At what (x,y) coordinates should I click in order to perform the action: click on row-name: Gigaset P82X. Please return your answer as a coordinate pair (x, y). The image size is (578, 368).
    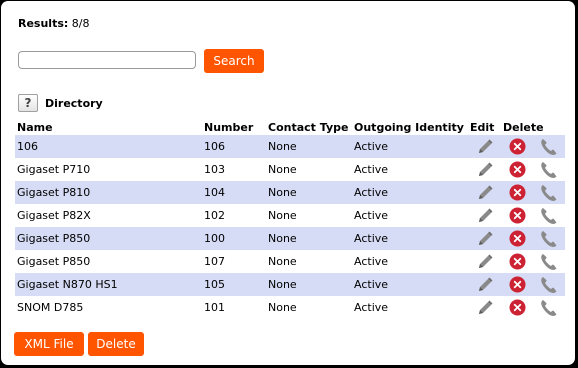
    Looking at the image, I should click on (54, 215).